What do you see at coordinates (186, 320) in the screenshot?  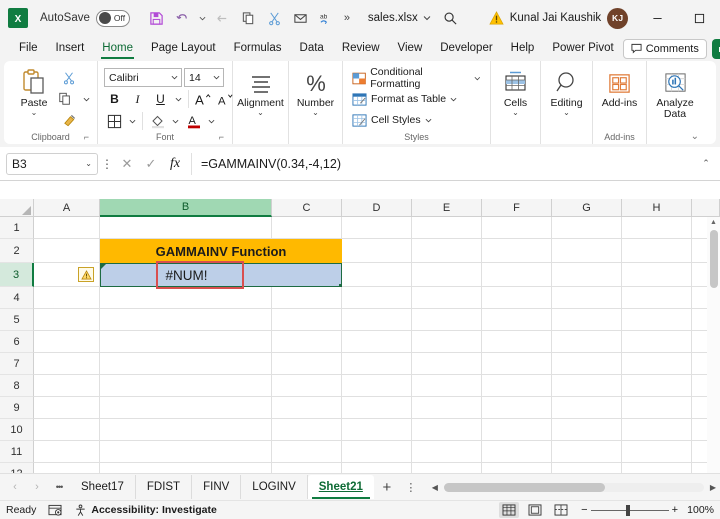 I see `cell-b5` at bounding box center [186, 320].